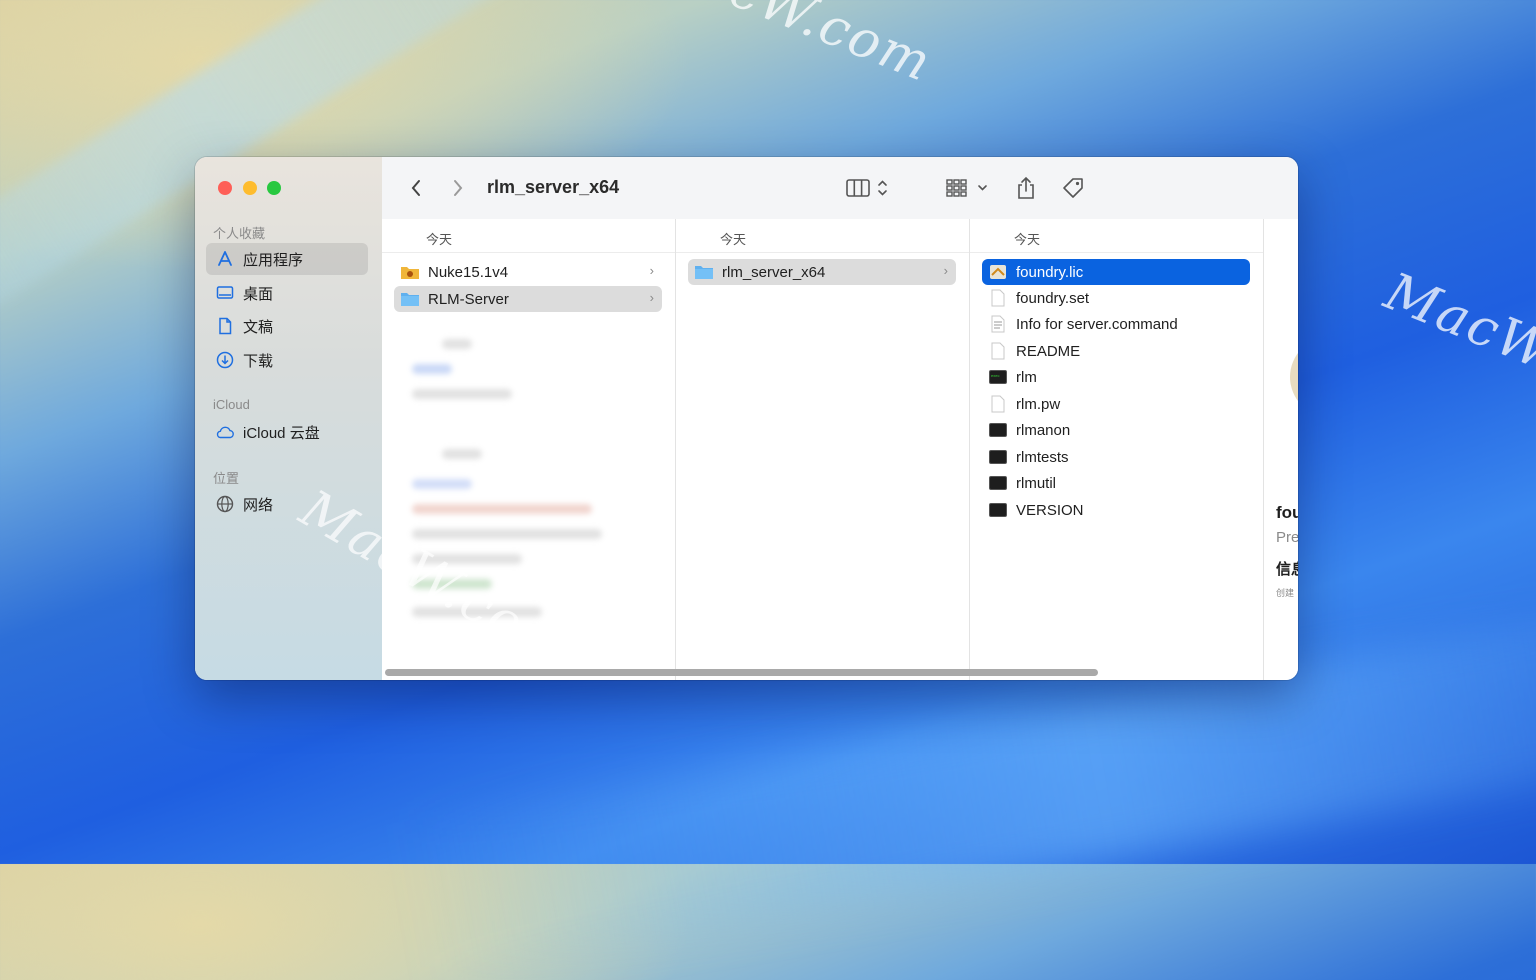 The image size is (1536, 980). I want to click on list-item-label: rlm.pw, so click(1038, 404).